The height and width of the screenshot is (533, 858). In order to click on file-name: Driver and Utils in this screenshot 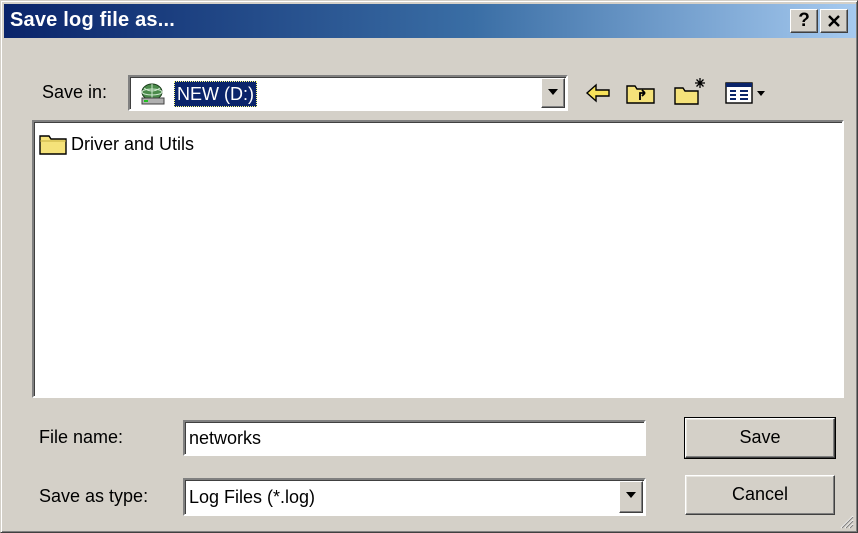, I will do `click(133, 144)`.